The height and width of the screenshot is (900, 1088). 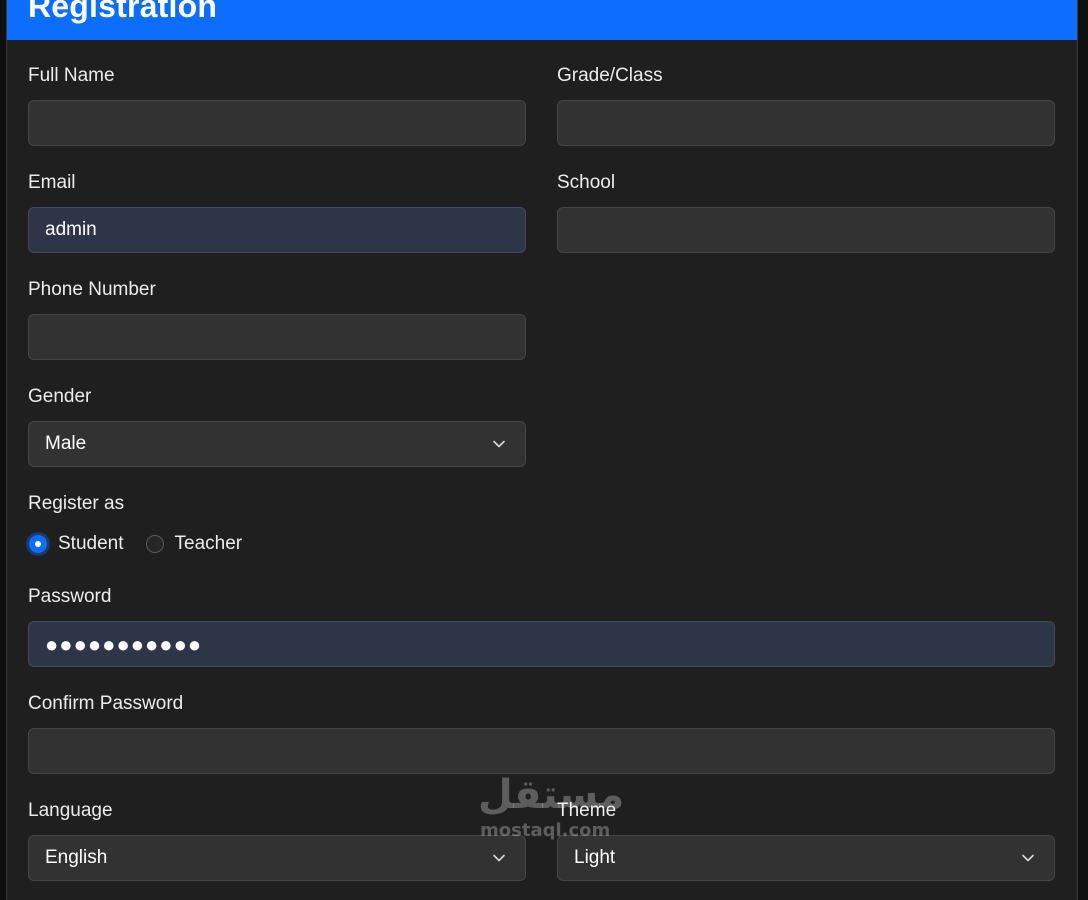 What do you see at coordinates (60, 396) in the screenshot?
I see `gender-label: Gender` at bounding box center [60, 396].